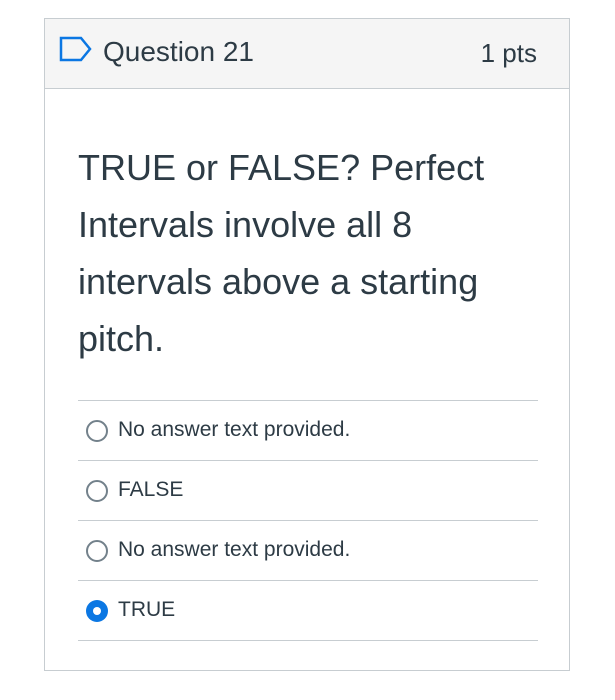 This screenshot has height=700, width=615. I want to click on answer-label: FALSE, so click(151, 489).